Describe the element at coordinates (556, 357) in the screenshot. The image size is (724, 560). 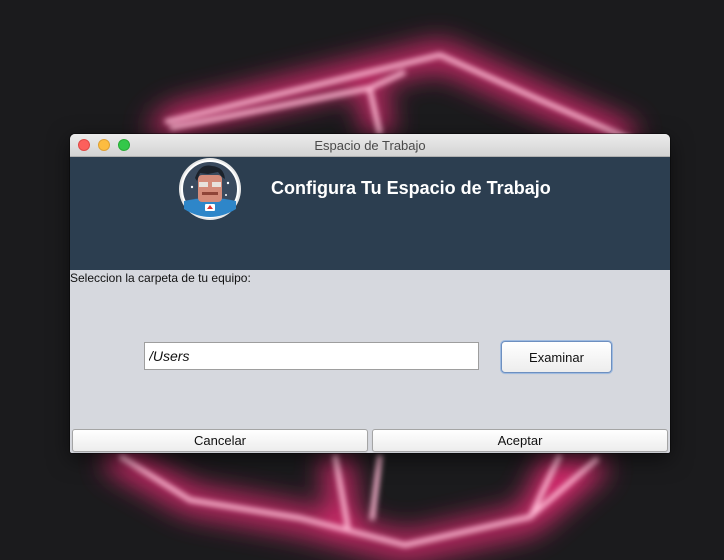
I see `browse-button: Examinar` at that location.